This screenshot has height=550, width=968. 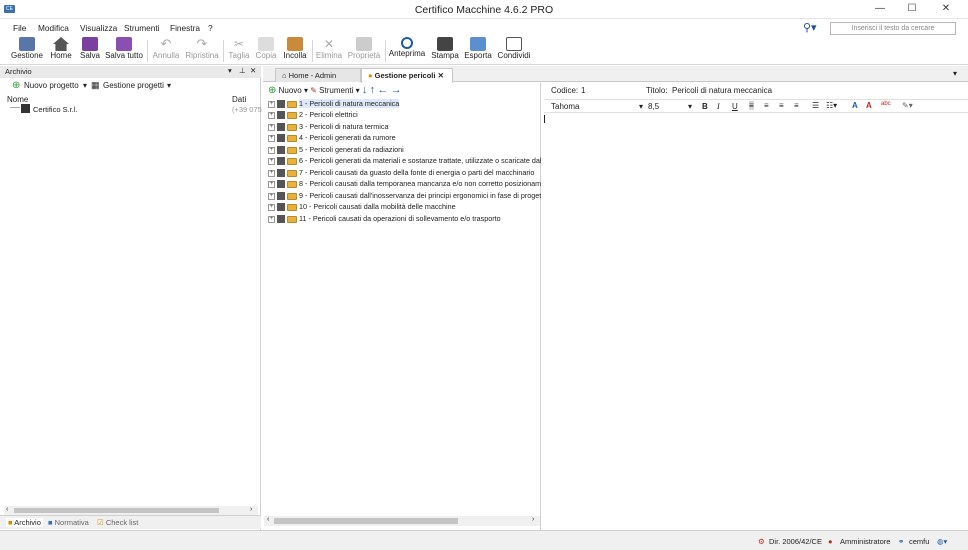 I want to click on manage-projects-button: Gestione progetti, so click(x=133, y=85).